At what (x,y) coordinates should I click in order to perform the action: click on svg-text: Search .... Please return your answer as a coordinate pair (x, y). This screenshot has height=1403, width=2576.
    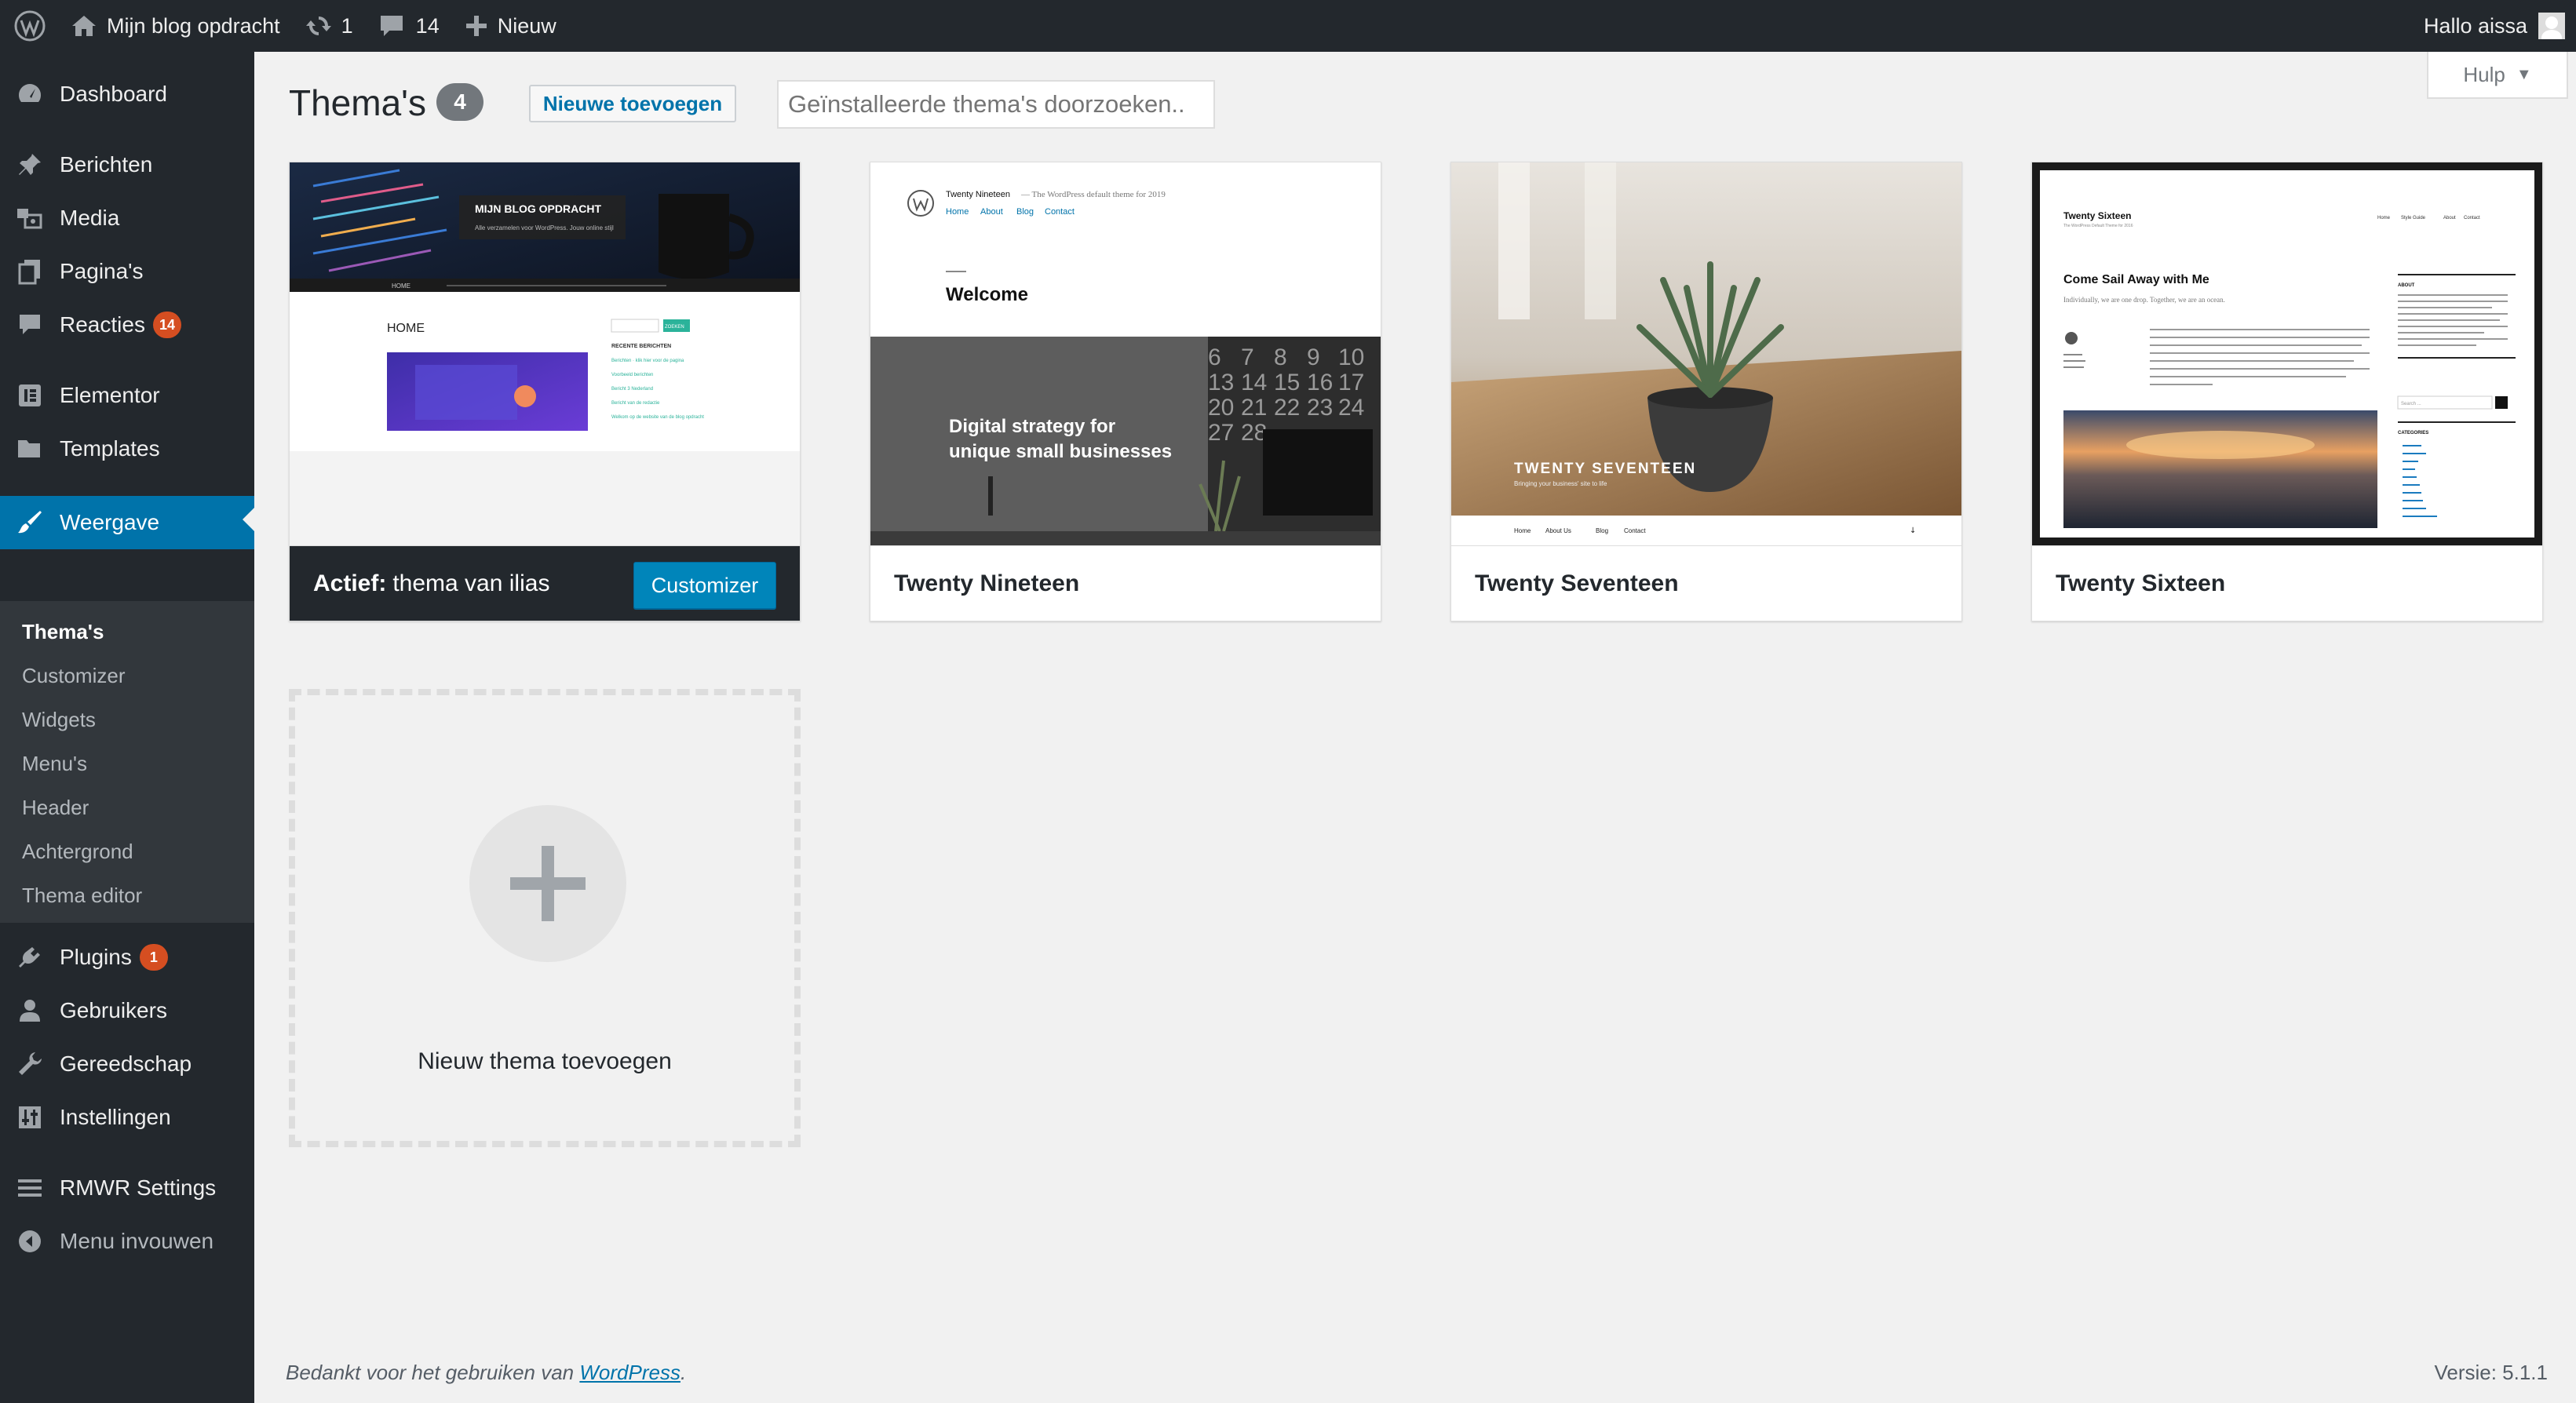
    Looking at the image, I should click on (2411, 404).